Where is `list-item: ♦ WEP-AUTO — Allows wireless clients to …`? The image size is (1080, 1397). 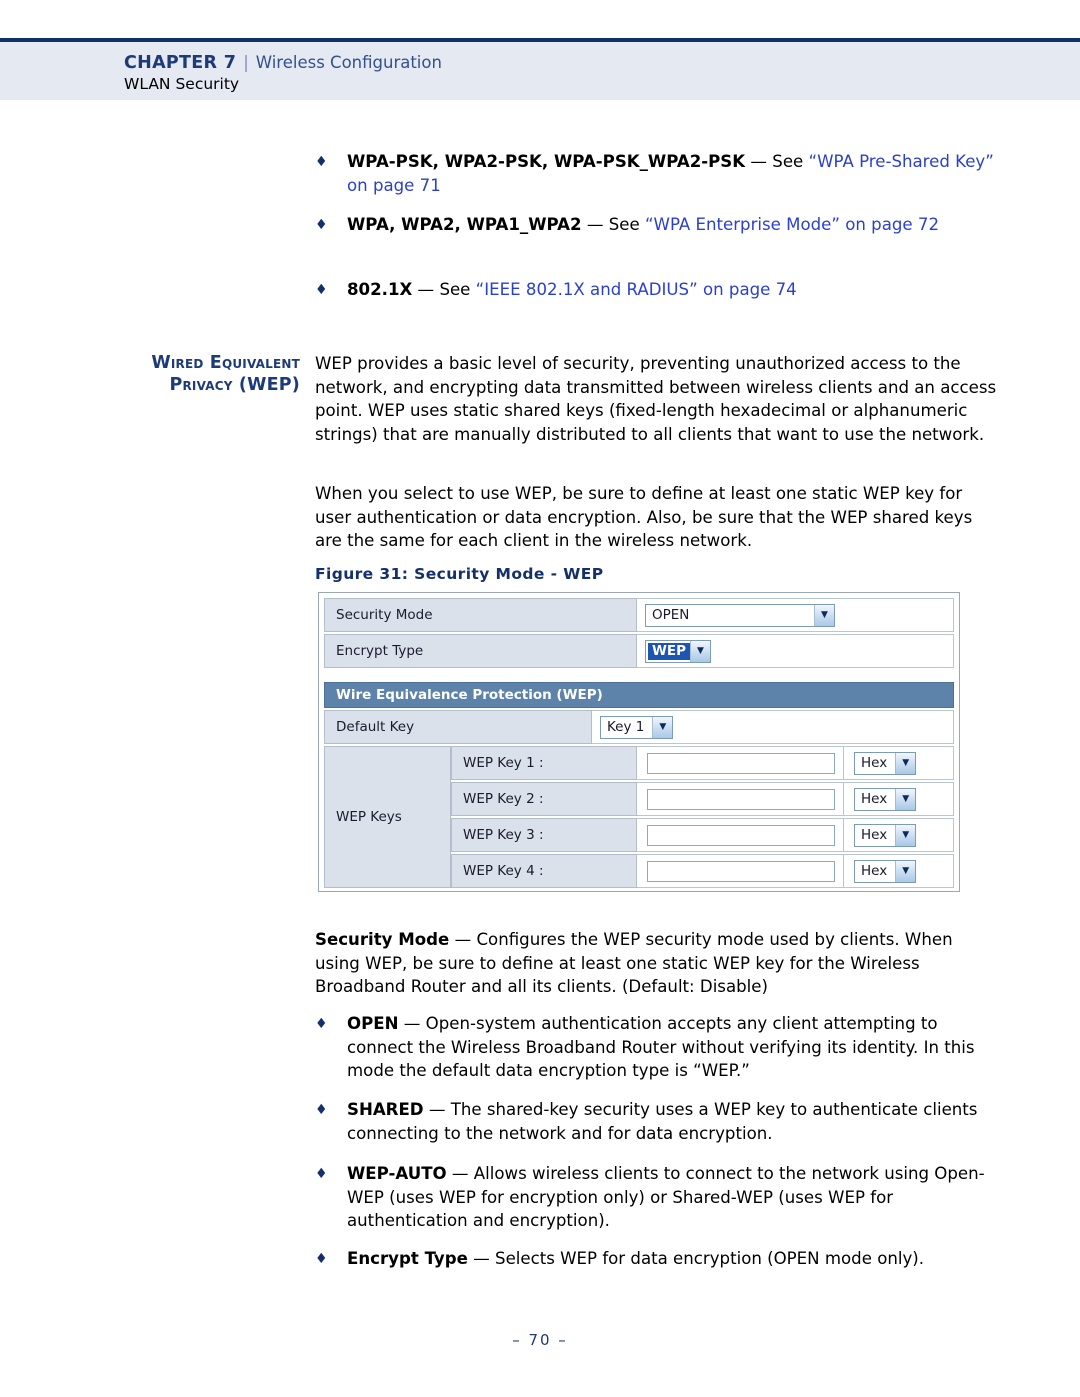 list-item: ♦ WEP-AUTO — Allows wireless clients to … is located at coordinates (655, 1197).